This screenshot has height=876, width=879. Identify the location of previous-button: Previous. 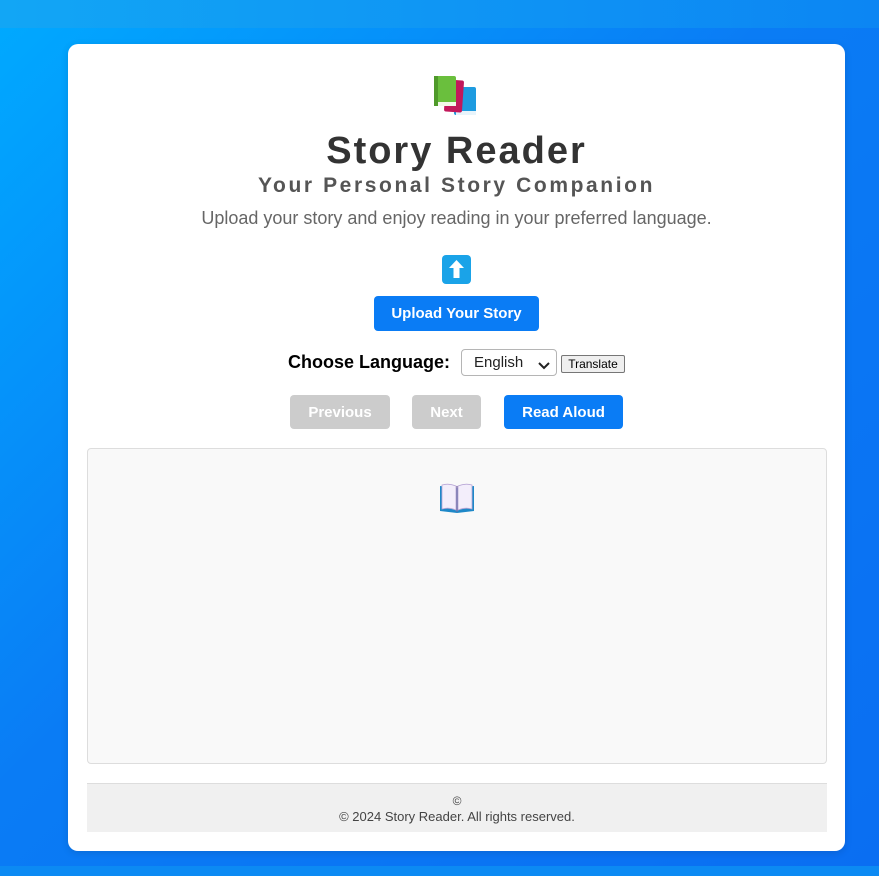
(340, 412).